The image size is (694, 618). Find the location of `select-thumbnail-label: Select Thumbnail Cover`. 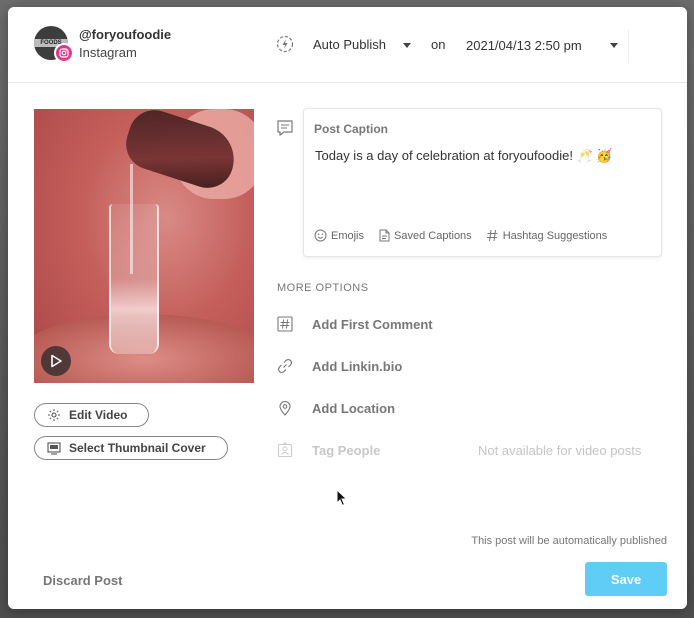

select-thumbnail-label: Select Thumbnail Cover is located at coordinates (137, 448).